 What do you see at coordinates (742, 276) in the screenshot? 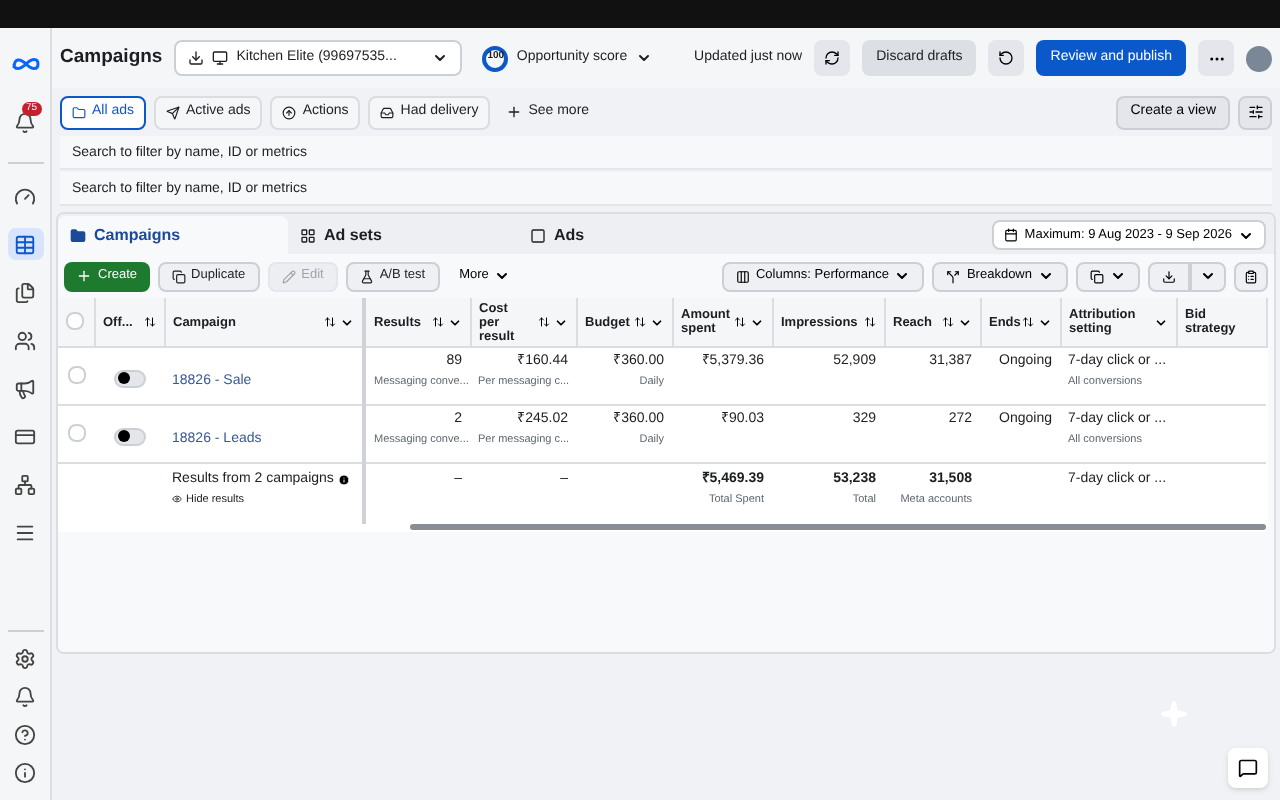
I see `columns-icon` at bounding box center [742, 276].